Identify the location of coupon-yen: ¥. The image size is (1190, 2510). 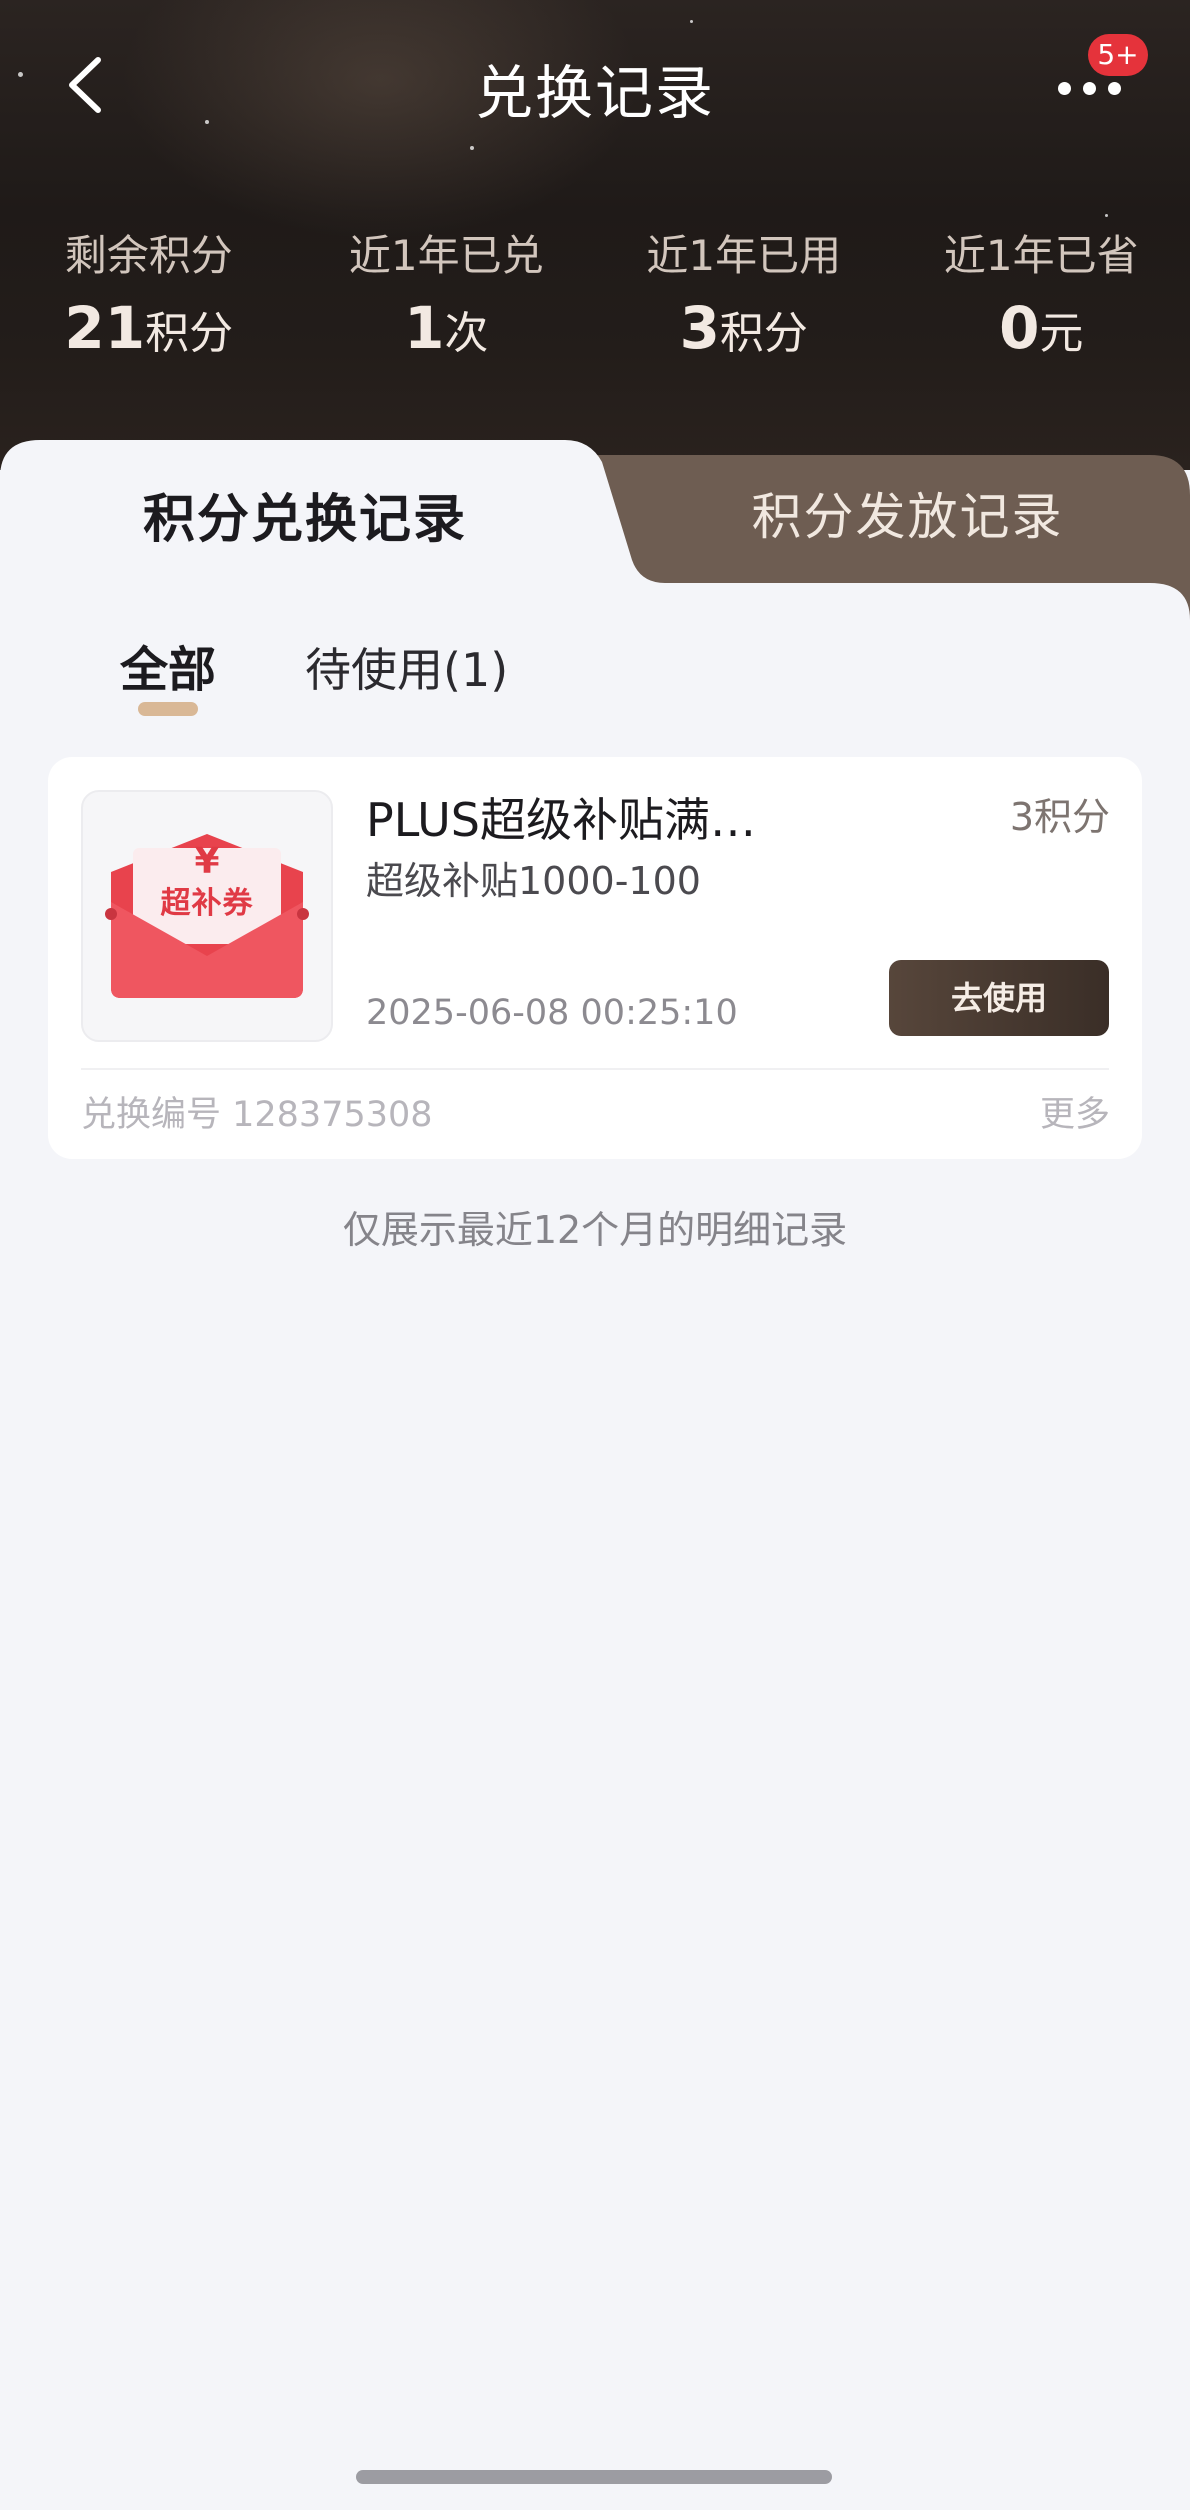
(207, 861).